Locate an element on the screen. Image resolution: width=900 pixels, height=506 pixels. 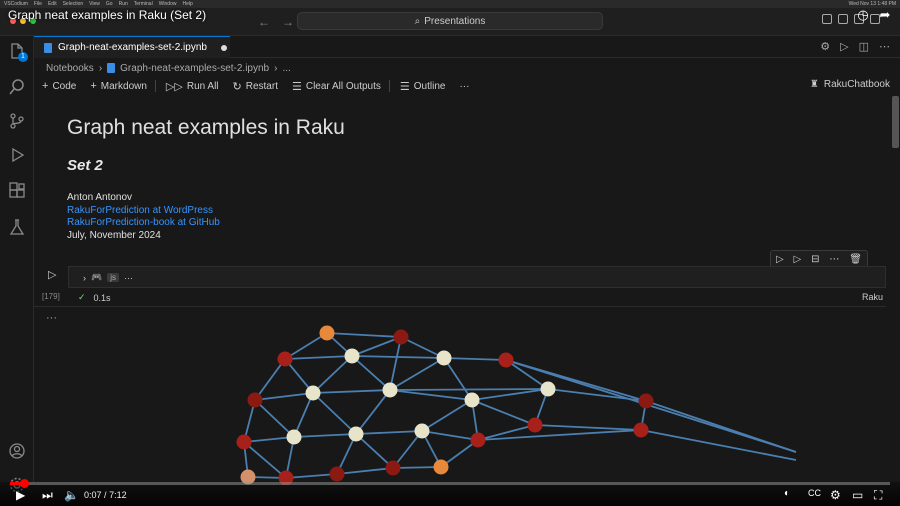
search-icon is located at coordinates (17, 87).